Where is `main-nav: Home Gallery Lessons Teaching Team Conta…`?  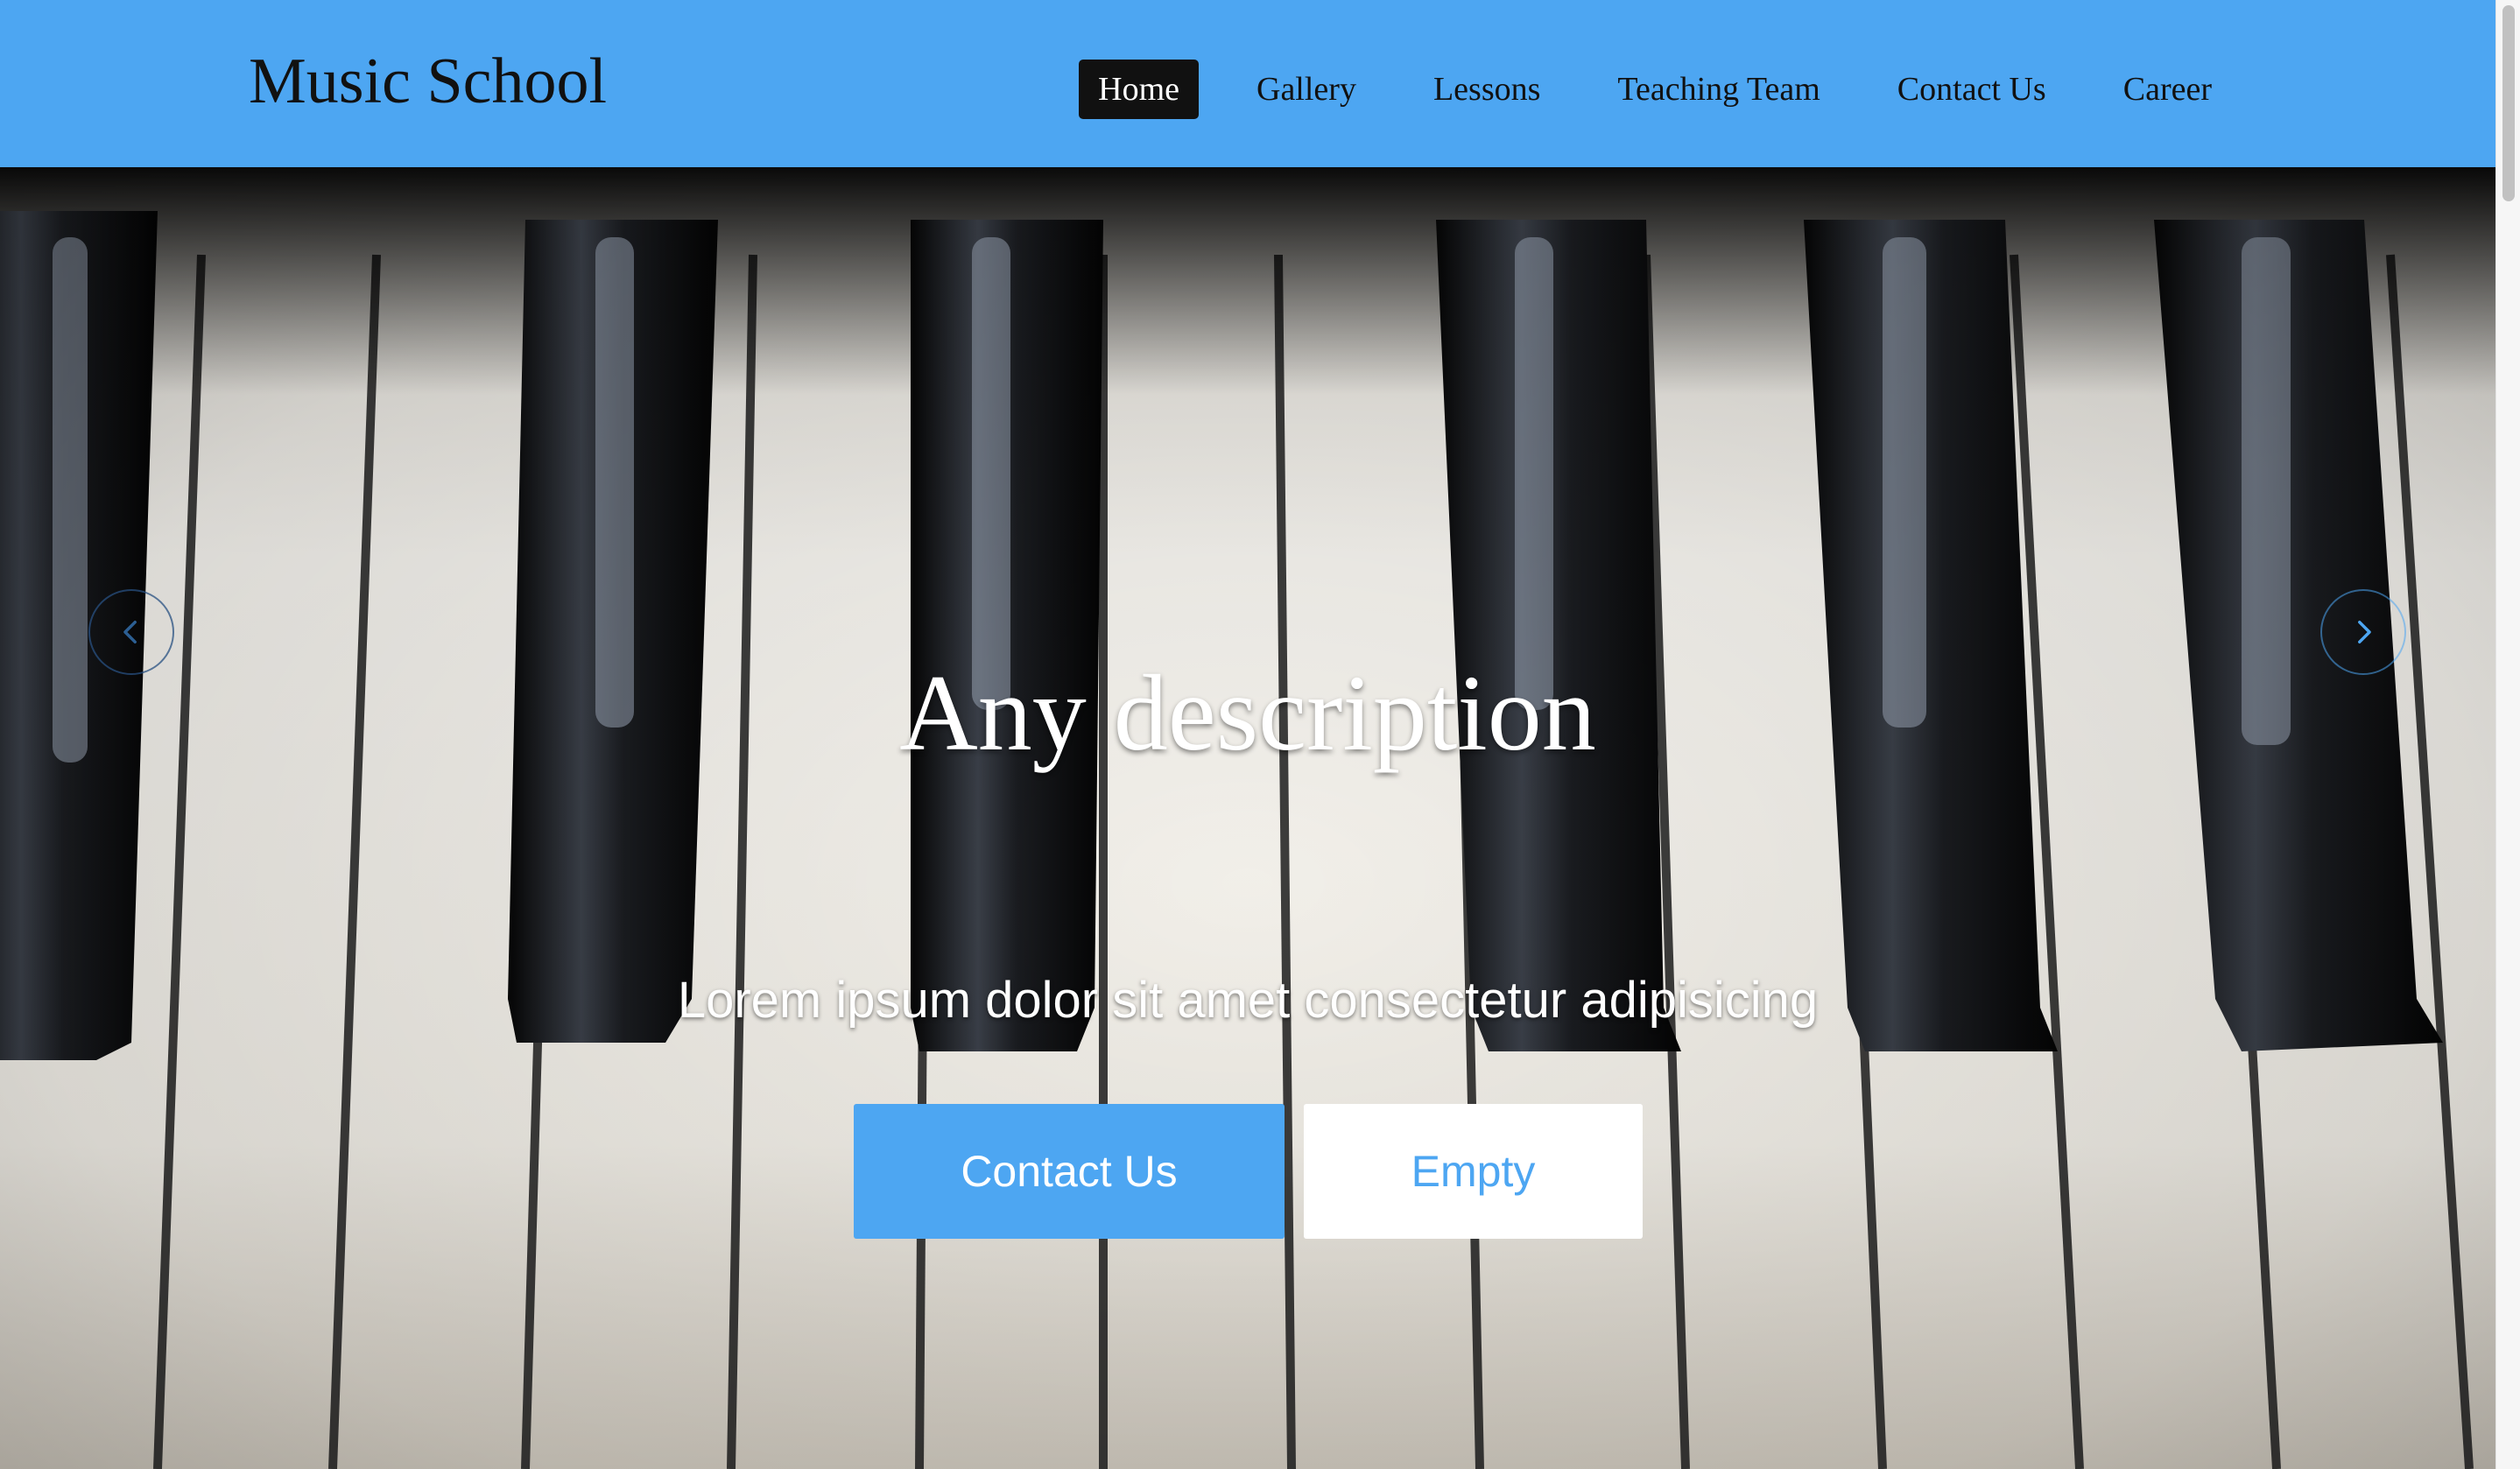 main-nav: Home Gallery Lessons Teaching Team Conta… is located at coordinates (1635, 89).